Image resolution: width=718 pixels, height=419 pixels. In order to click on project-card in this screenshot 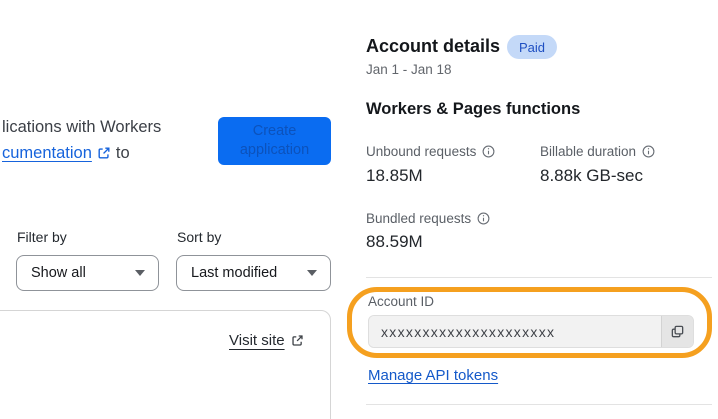, I will do `click(165, 364)`.